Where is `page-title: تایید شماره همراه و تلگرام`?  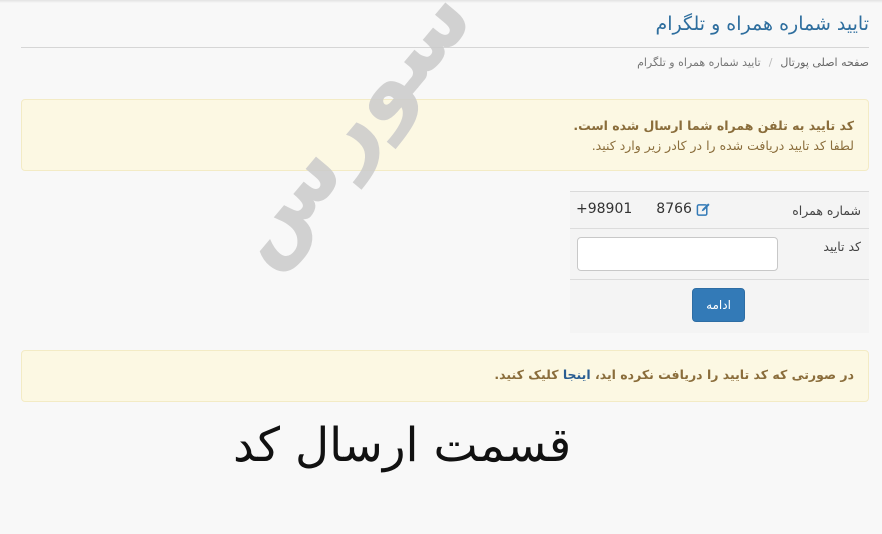 page-title: تایید شماره همراه و تلگرام is located at coordinates (762, 24).